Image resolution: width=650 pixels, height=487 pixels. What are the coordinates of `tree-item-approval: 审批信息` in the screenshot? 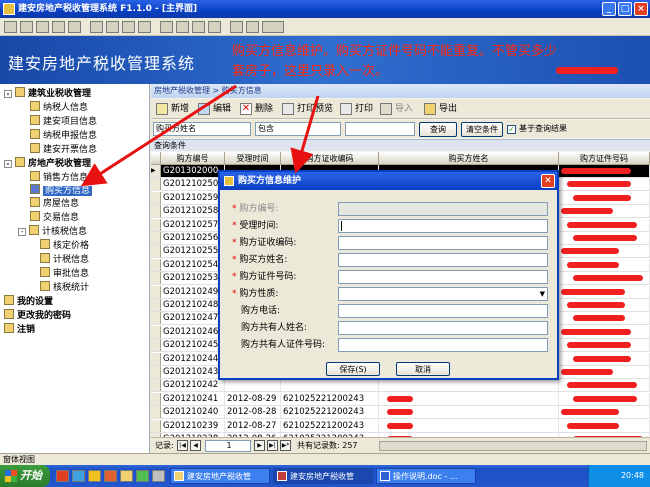 It's located at (64, 273).